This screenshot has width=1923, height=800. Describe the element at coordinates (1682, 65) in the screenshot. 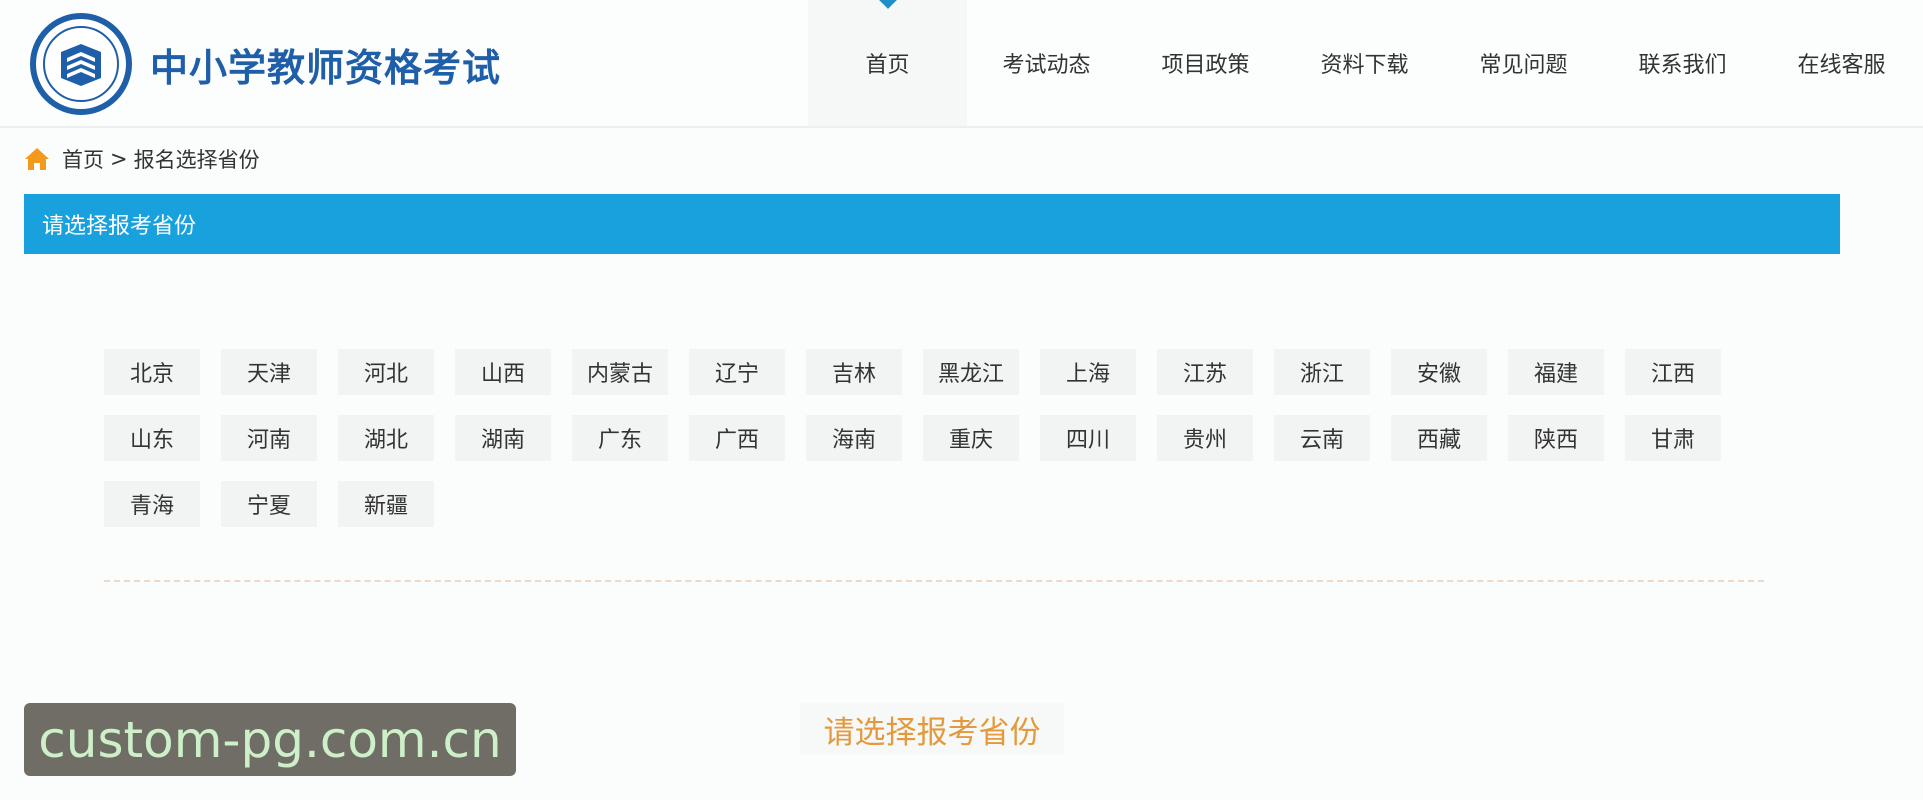

I see `nav-item-label: 联系我们` at that location.